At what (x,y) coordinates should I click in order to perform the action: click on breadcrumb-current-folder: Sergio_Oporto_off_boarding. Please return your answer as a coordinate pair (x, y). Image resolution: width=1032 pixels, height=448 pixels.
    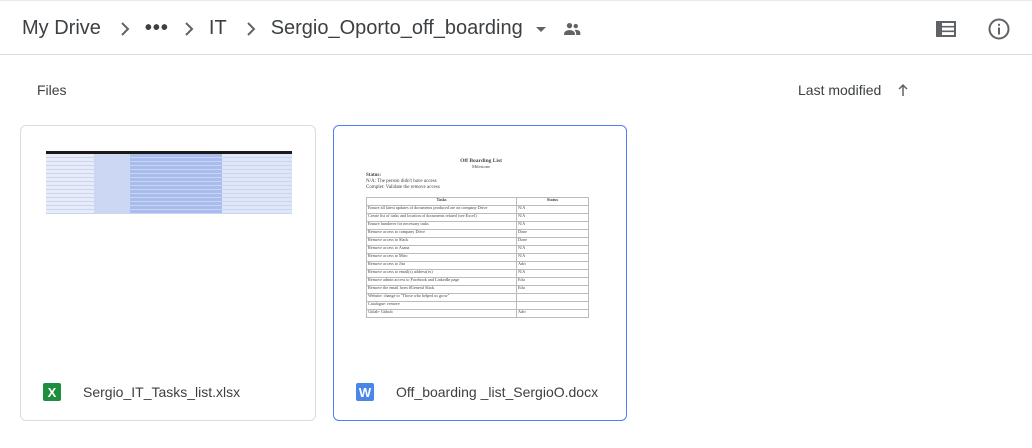
    Looking at the image, I should click on (399, 28).